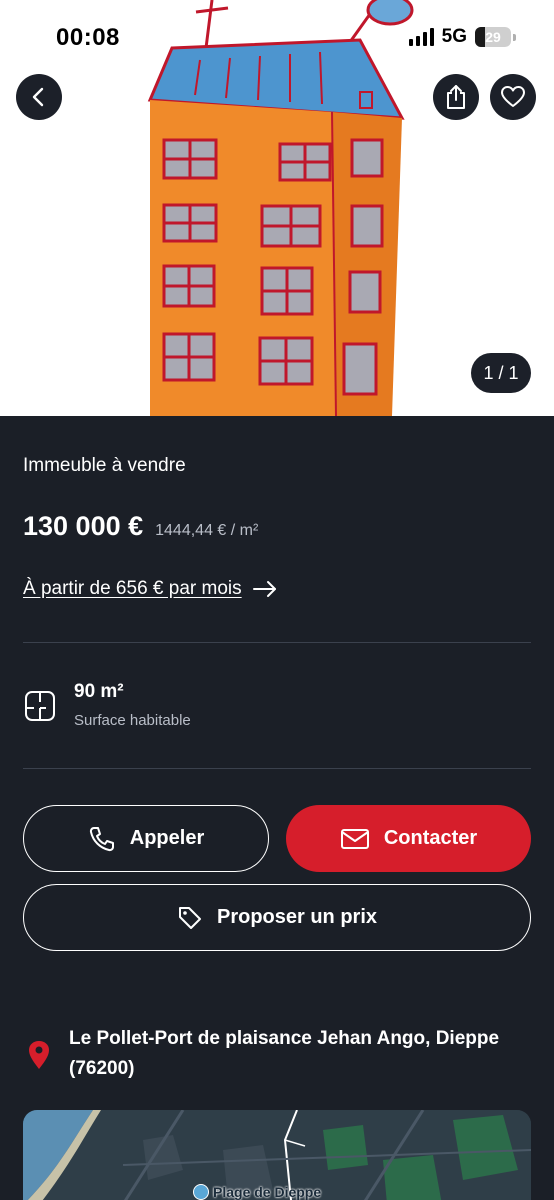 Image resolution: width=554 pixels, height=1200 pixels. What do you see at coordinates (201, 1192) in the screenshot?
I see `map-poi-icon` at bounding box center [201, 1192].